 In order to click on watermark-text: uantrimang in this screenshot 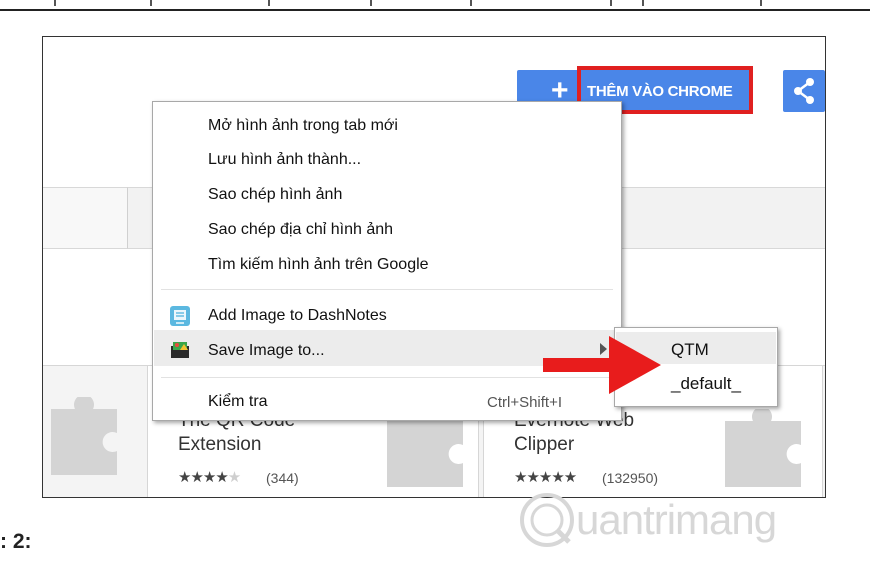, I will do `click(676, 519)`.